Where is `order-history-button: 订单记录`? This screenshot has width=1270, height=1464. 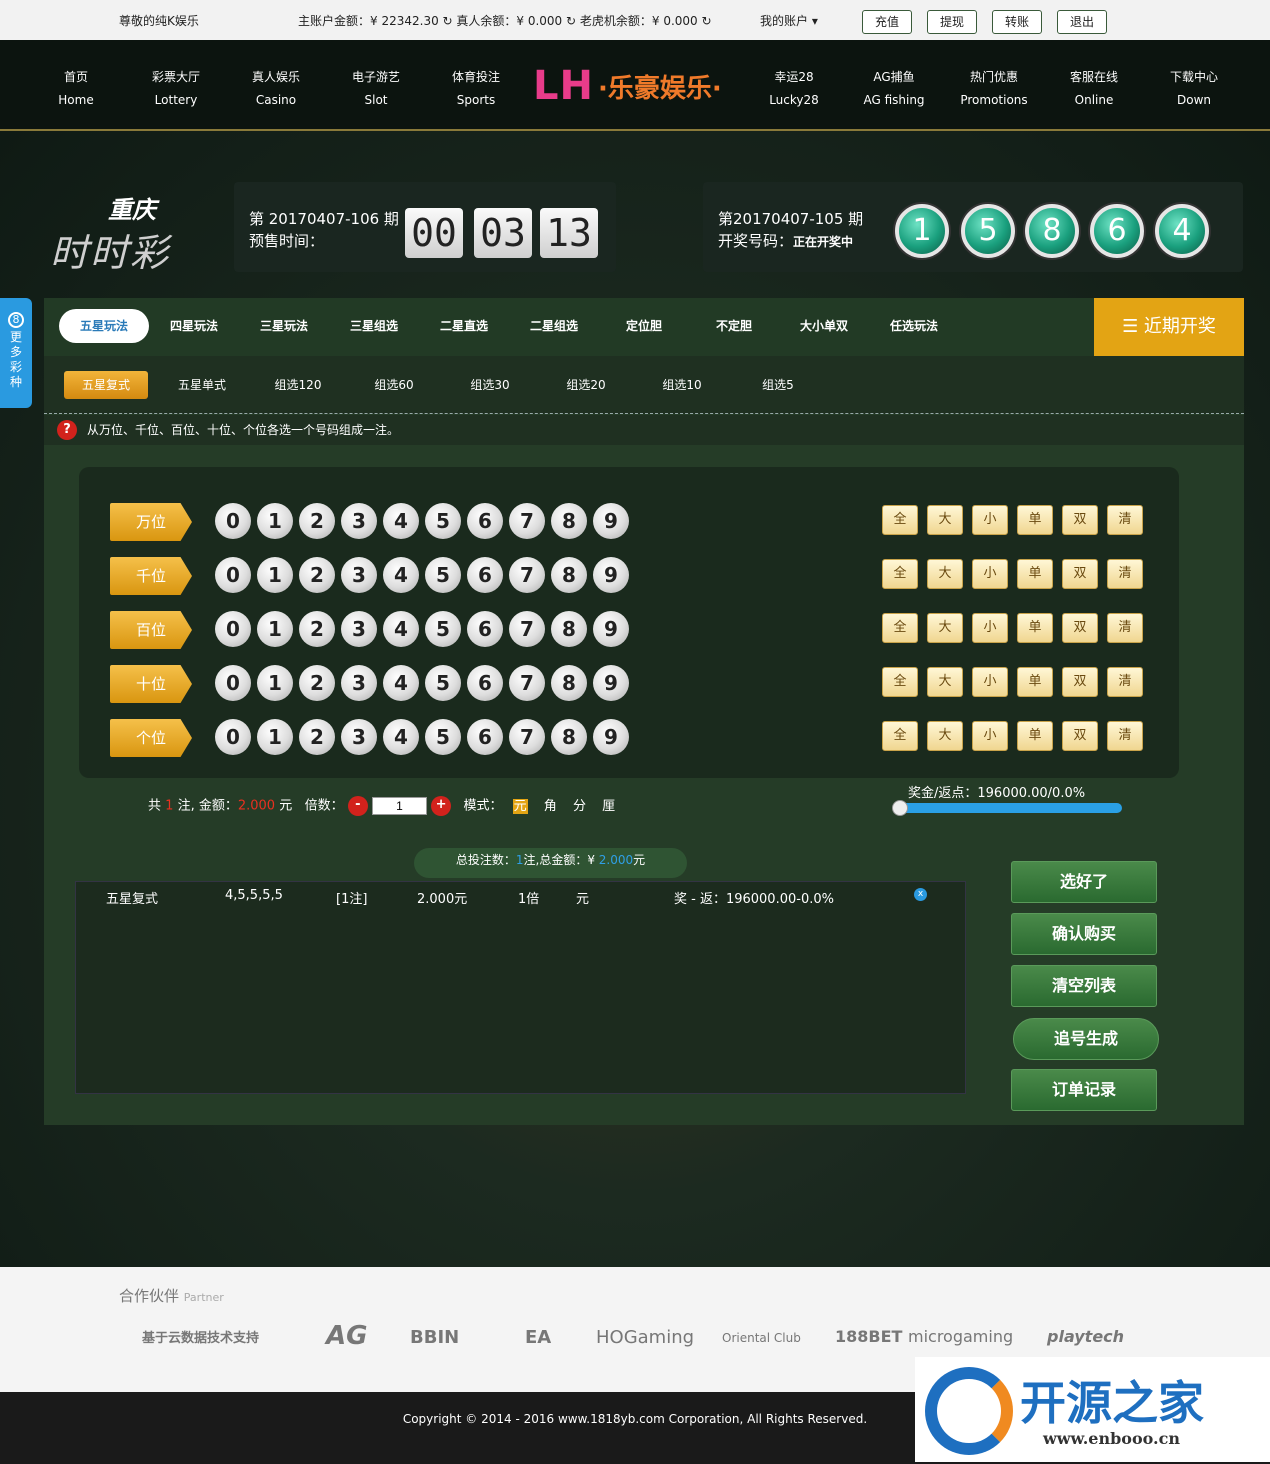
order-history-button: 订单记录 is located at coordinates (1084, 1090).